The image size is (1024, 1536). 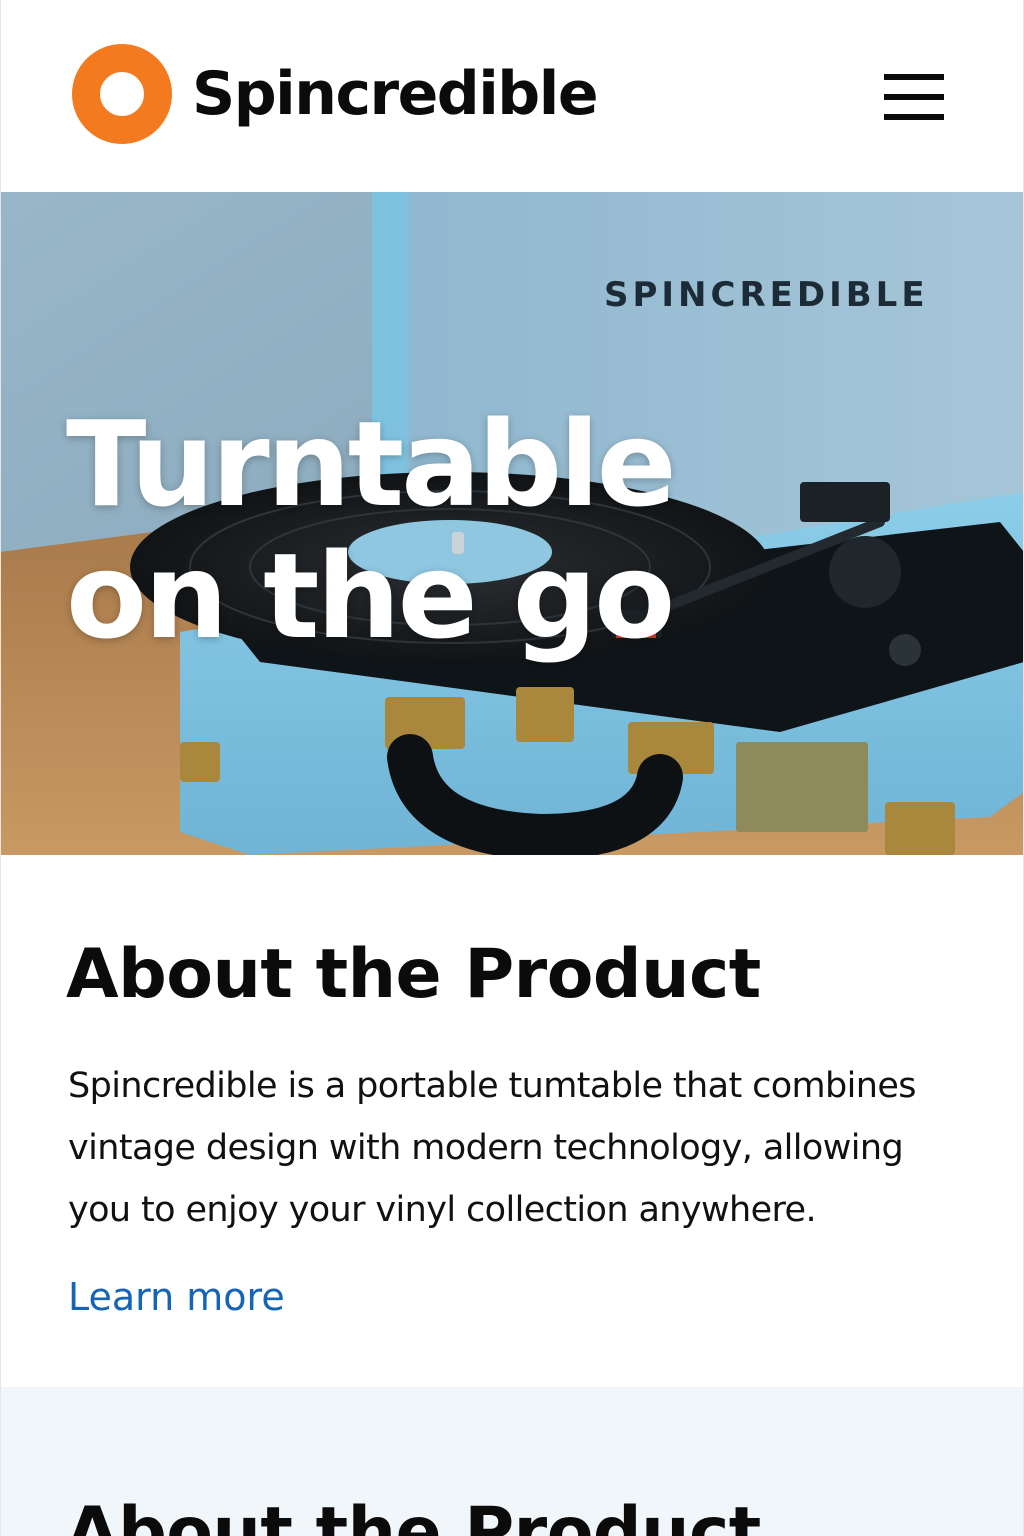 I want to click on brand-home-link: Spincredible, so click(x=335, y=94).